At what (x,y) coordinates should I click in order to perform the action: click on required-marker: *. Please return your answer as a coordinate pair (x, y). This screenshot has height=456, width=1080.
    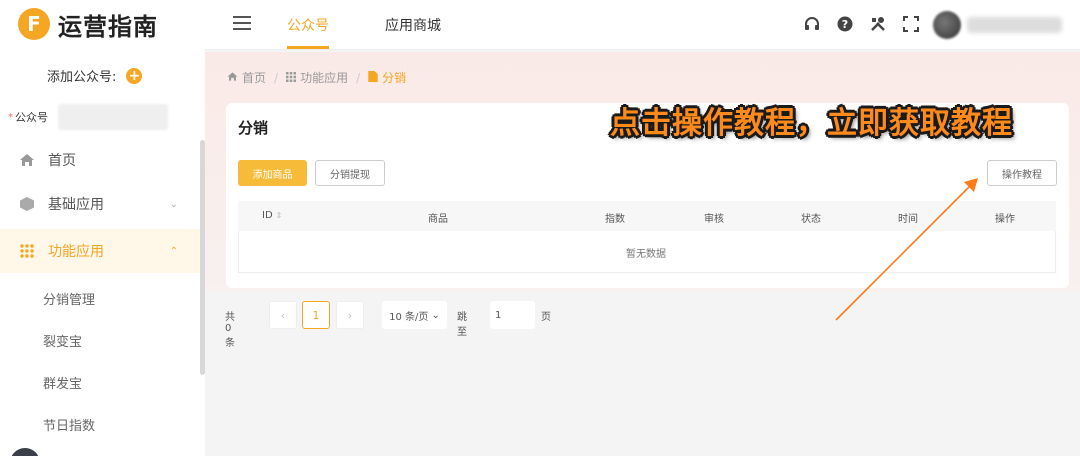
    Looking at the image, I should click on (10, 117).